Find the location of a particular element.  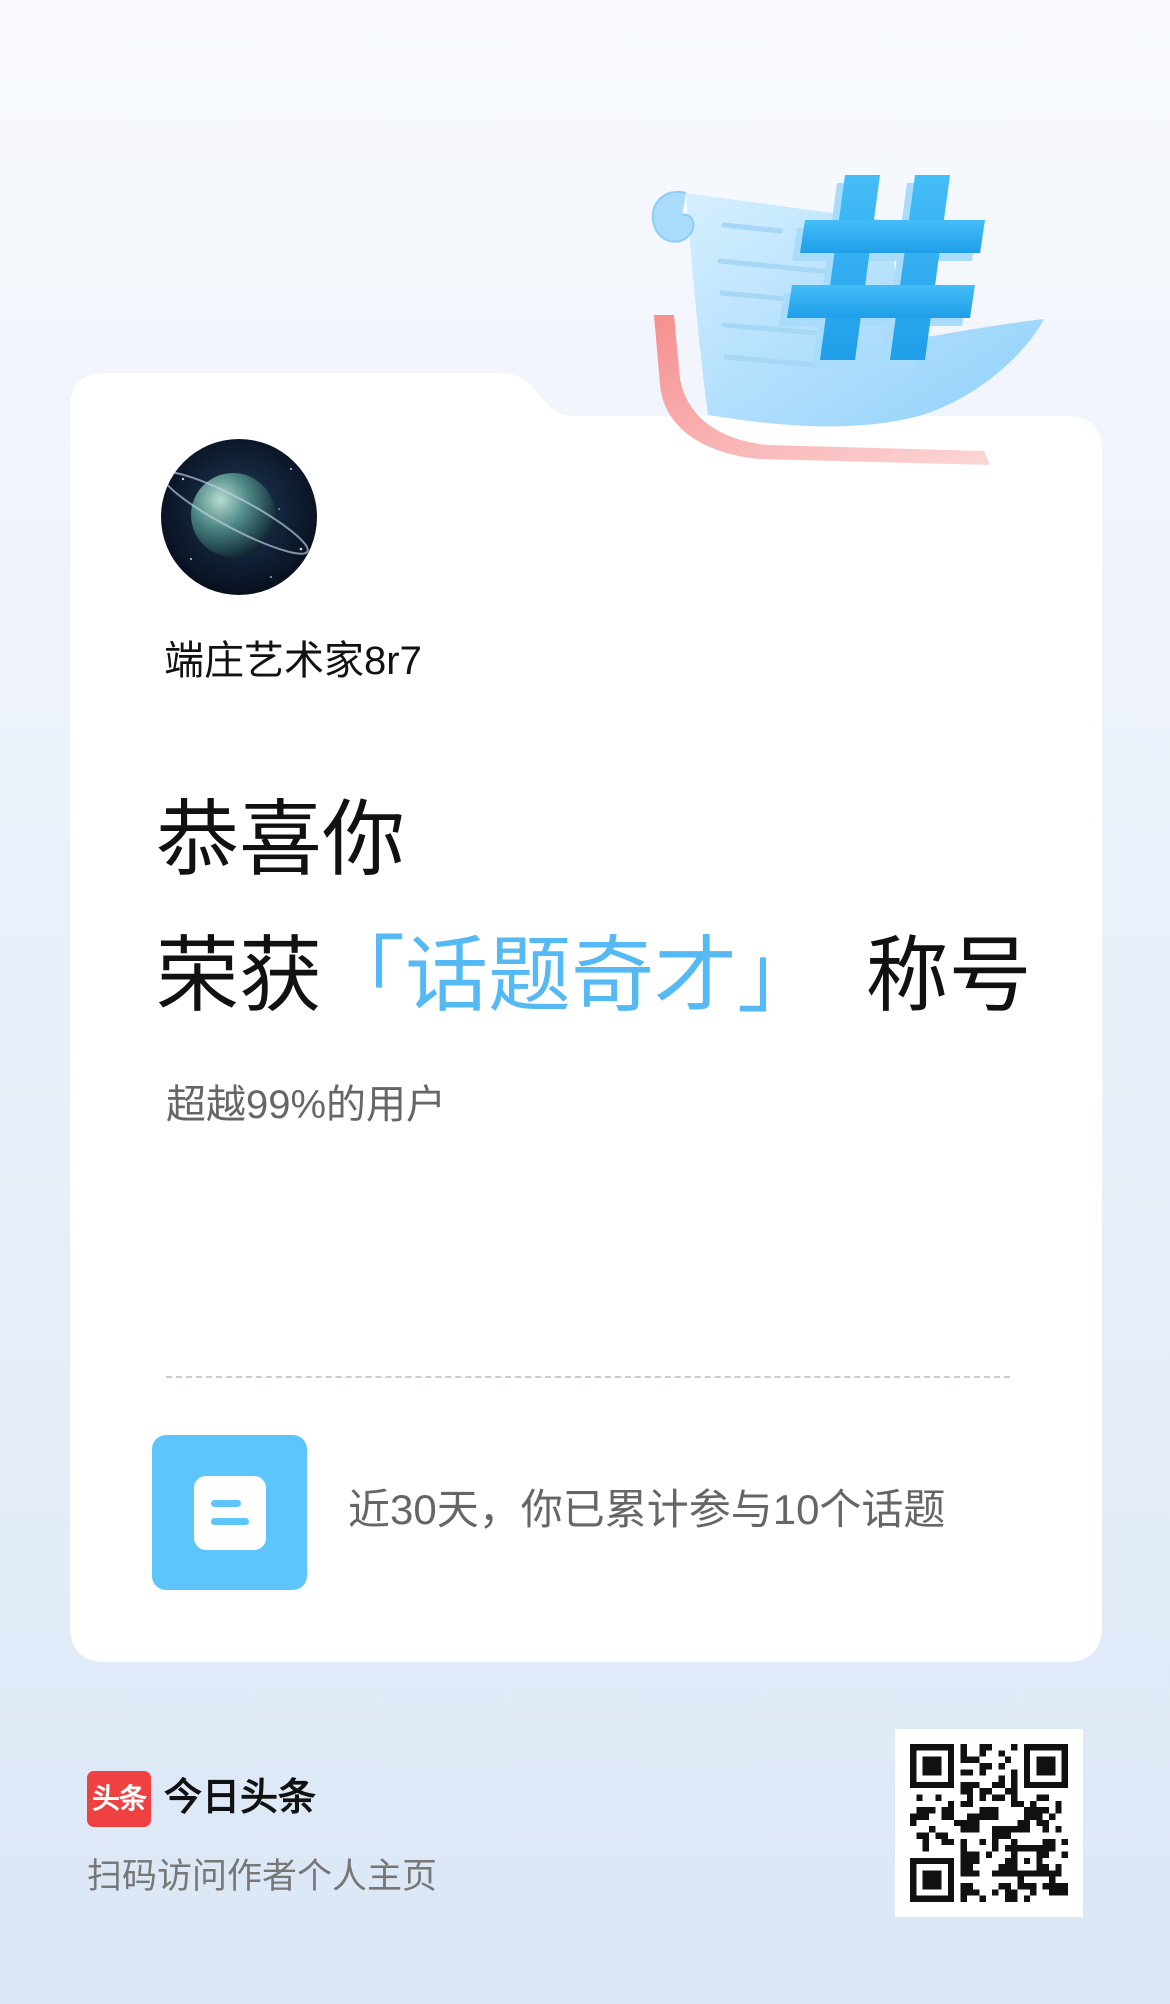

qr-code-frame is located at coordinates (989, 1823).